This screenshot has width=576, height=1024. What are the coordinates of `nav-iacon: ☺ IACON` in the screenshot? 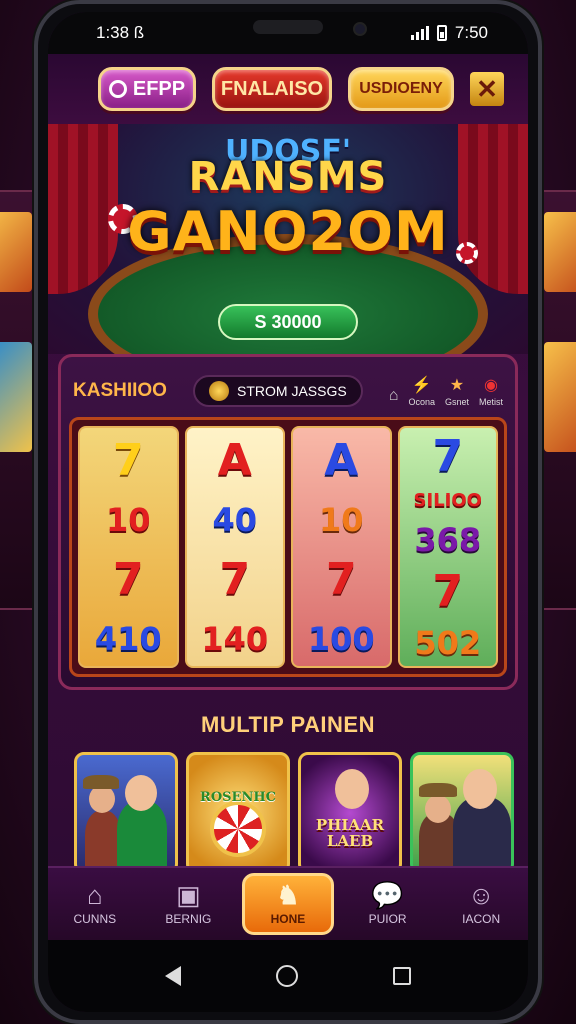 It's located at (481, 904).